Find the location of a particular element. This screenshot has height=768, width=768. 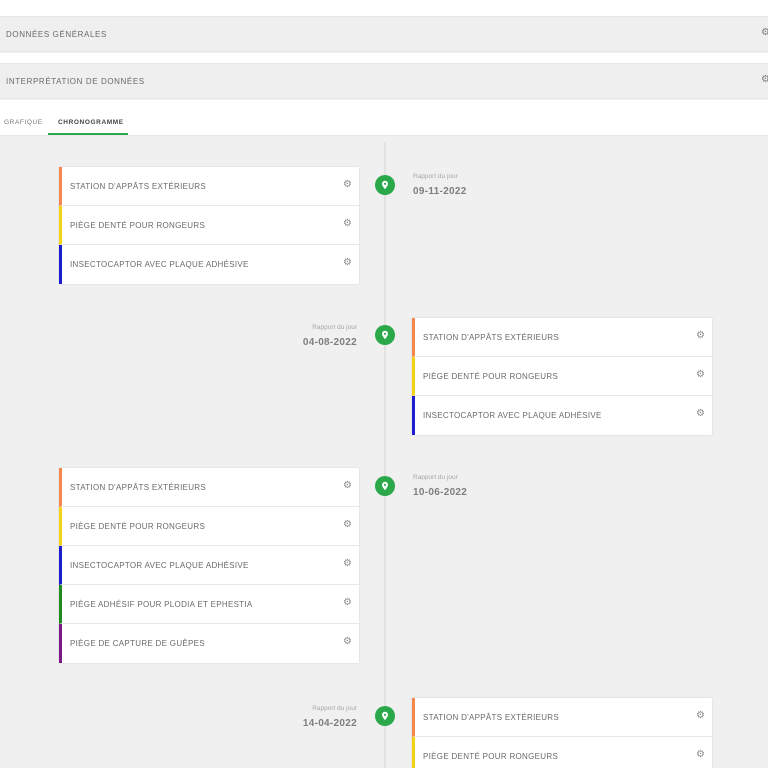

tab-graphique: GRAFIQUE is located at coordinates (23, 122).